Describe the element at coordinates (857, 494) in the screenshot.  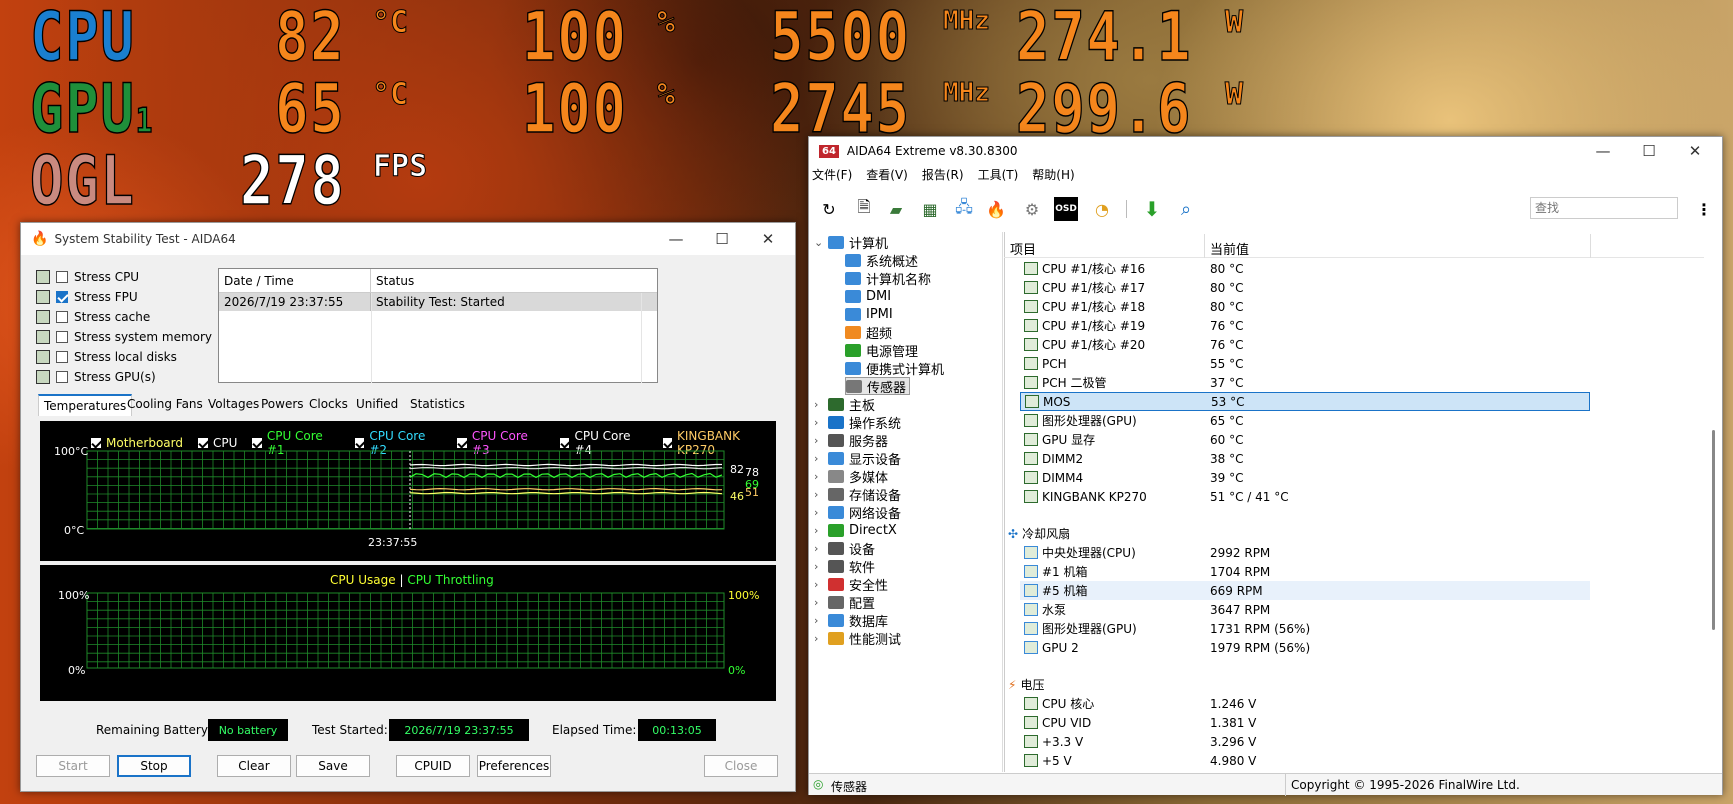
I see `tree-item: › 存储设备` at that location.